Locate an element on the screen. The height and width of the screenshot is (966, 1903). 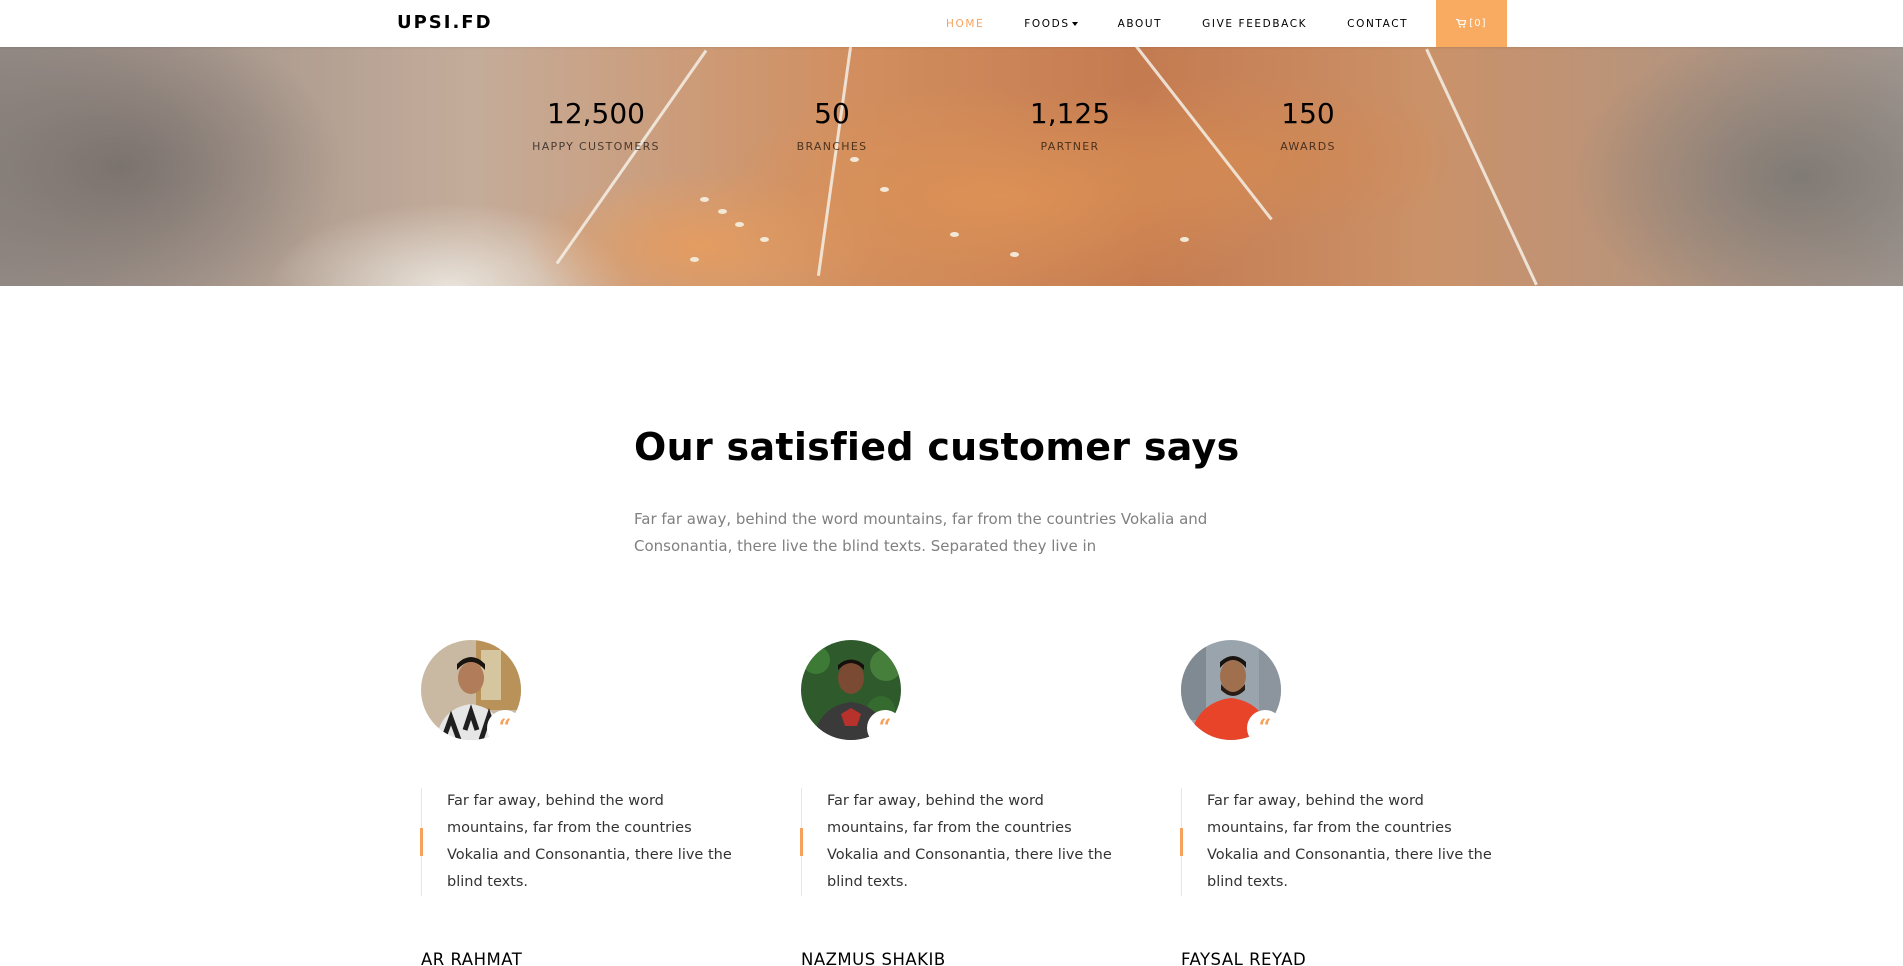
testimonials-title: Our satisfied customer says is located at coordinates (937, 447).